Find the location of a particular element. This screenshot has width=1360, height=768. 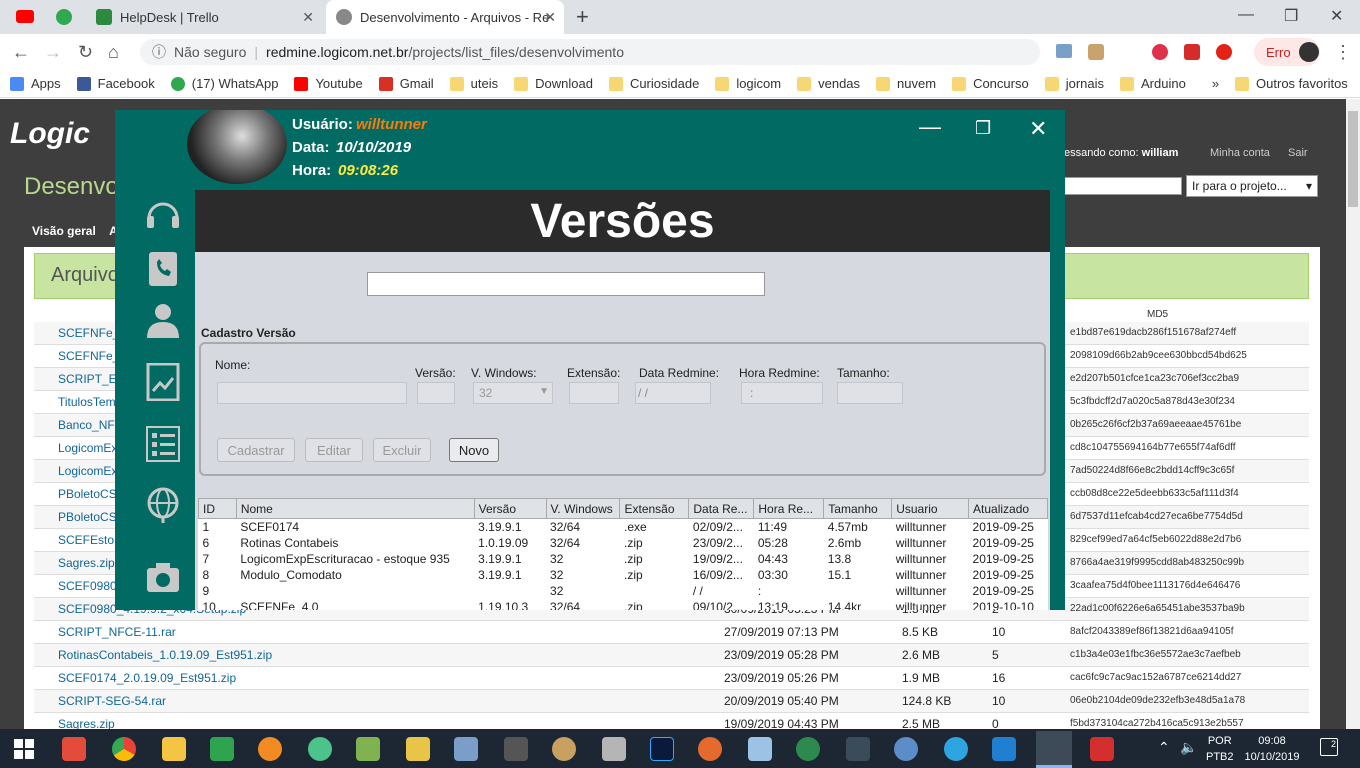

camera-icon is located at coordinates (163, 577).